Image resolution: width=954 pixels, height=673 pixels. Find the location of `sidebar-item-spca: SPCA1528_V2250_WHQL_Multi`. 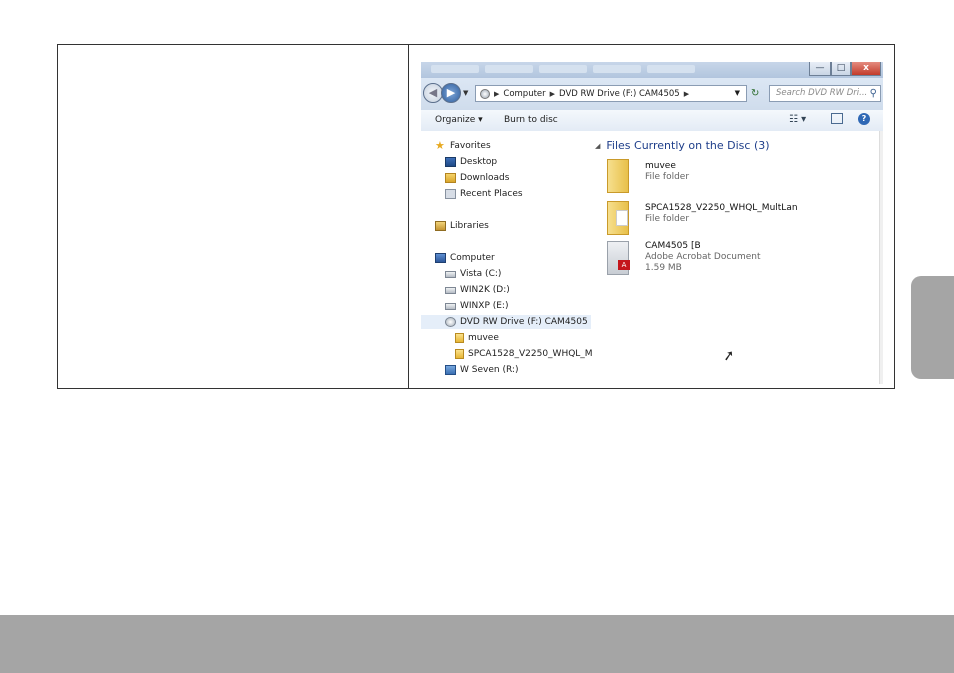

sidebar-item-spca: SPCA1528_V2250_WHQL_Multi is located at coordinates (531, 354).